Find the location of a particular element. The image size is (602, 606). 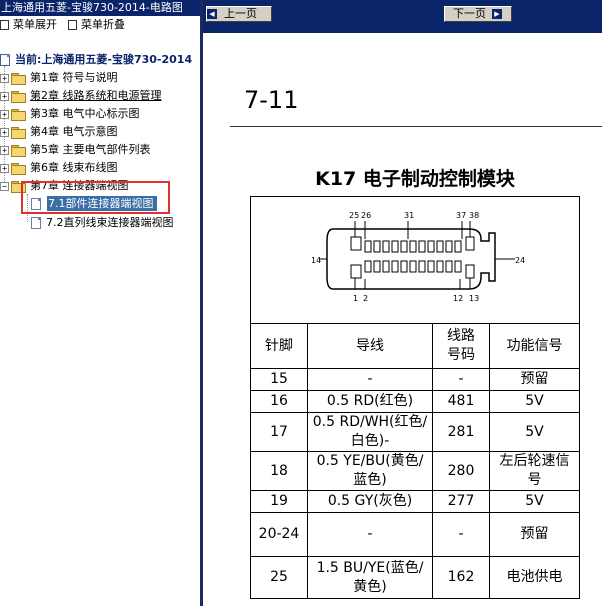

cell-wire: 0.5 RD(红色) is located at coordinates (370, 401).